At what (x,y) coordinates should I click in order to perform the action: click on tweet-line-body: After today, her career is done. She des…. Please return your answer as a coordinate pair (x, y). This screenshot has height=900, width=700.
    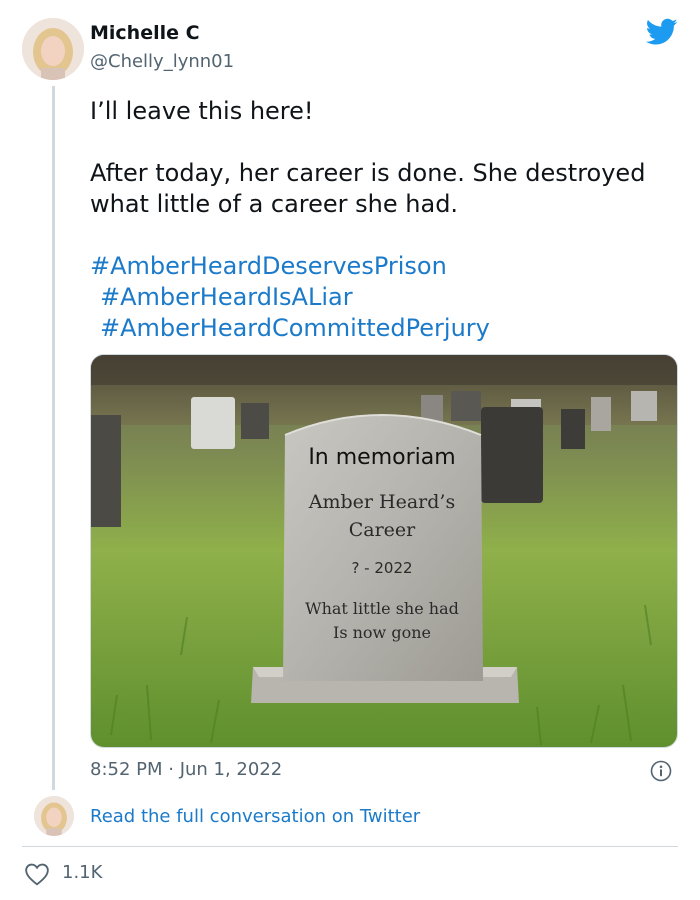
    Looking at the image, I should click on (368, 188).